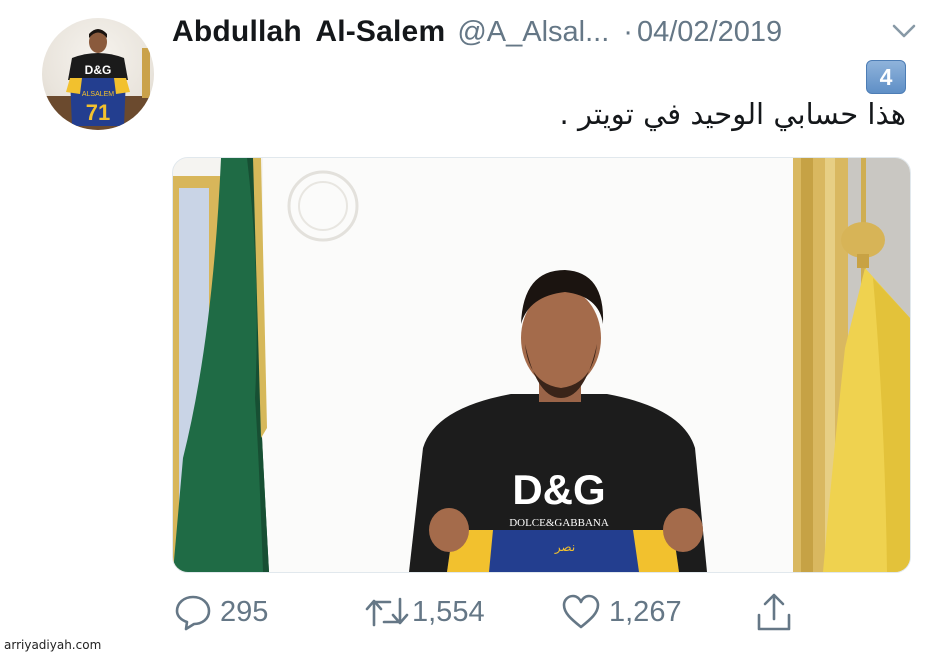  Describe the element at coordinates (540, 612) in the screenshot. I see `tweet-actions: 295 1,554 1,267` at that location.